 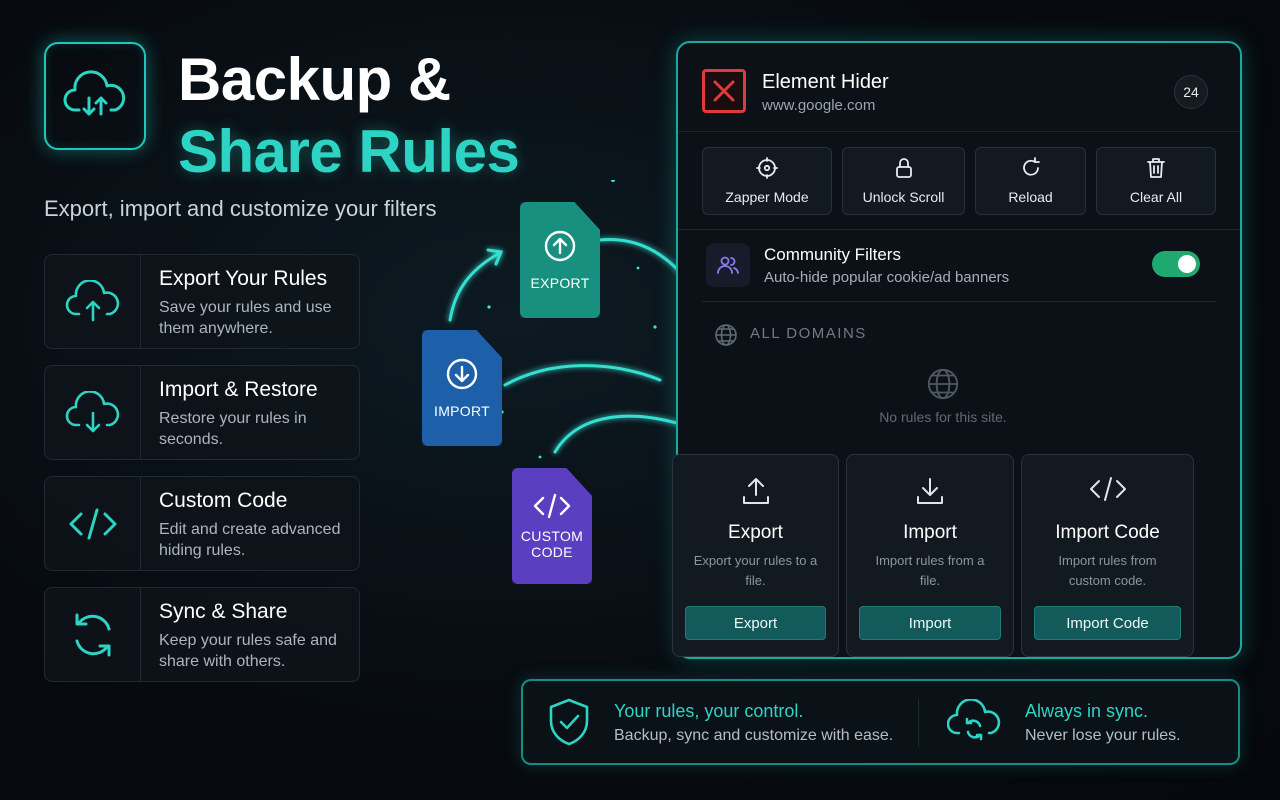 I want to click on feature-desc: seconds., so click(x=191, y=439).